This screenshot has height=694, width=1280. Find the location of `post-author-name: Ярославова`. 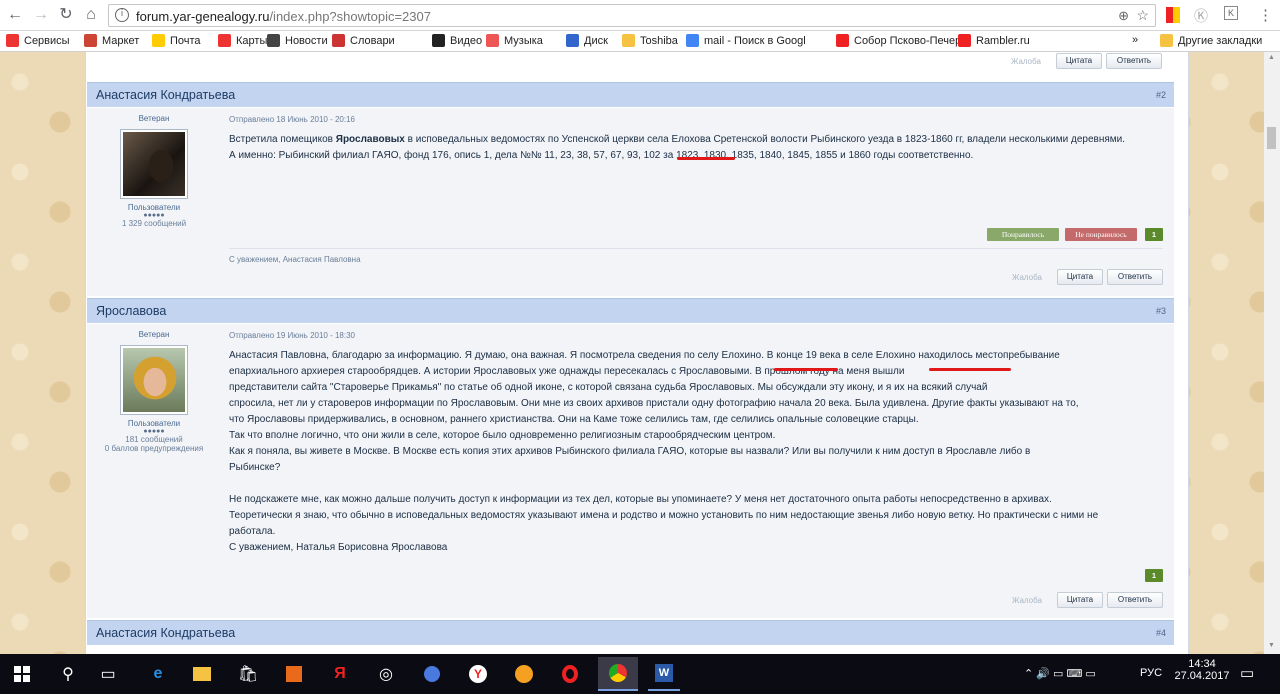

post-author-name: Ярославова is located at coordinates (131, 311).